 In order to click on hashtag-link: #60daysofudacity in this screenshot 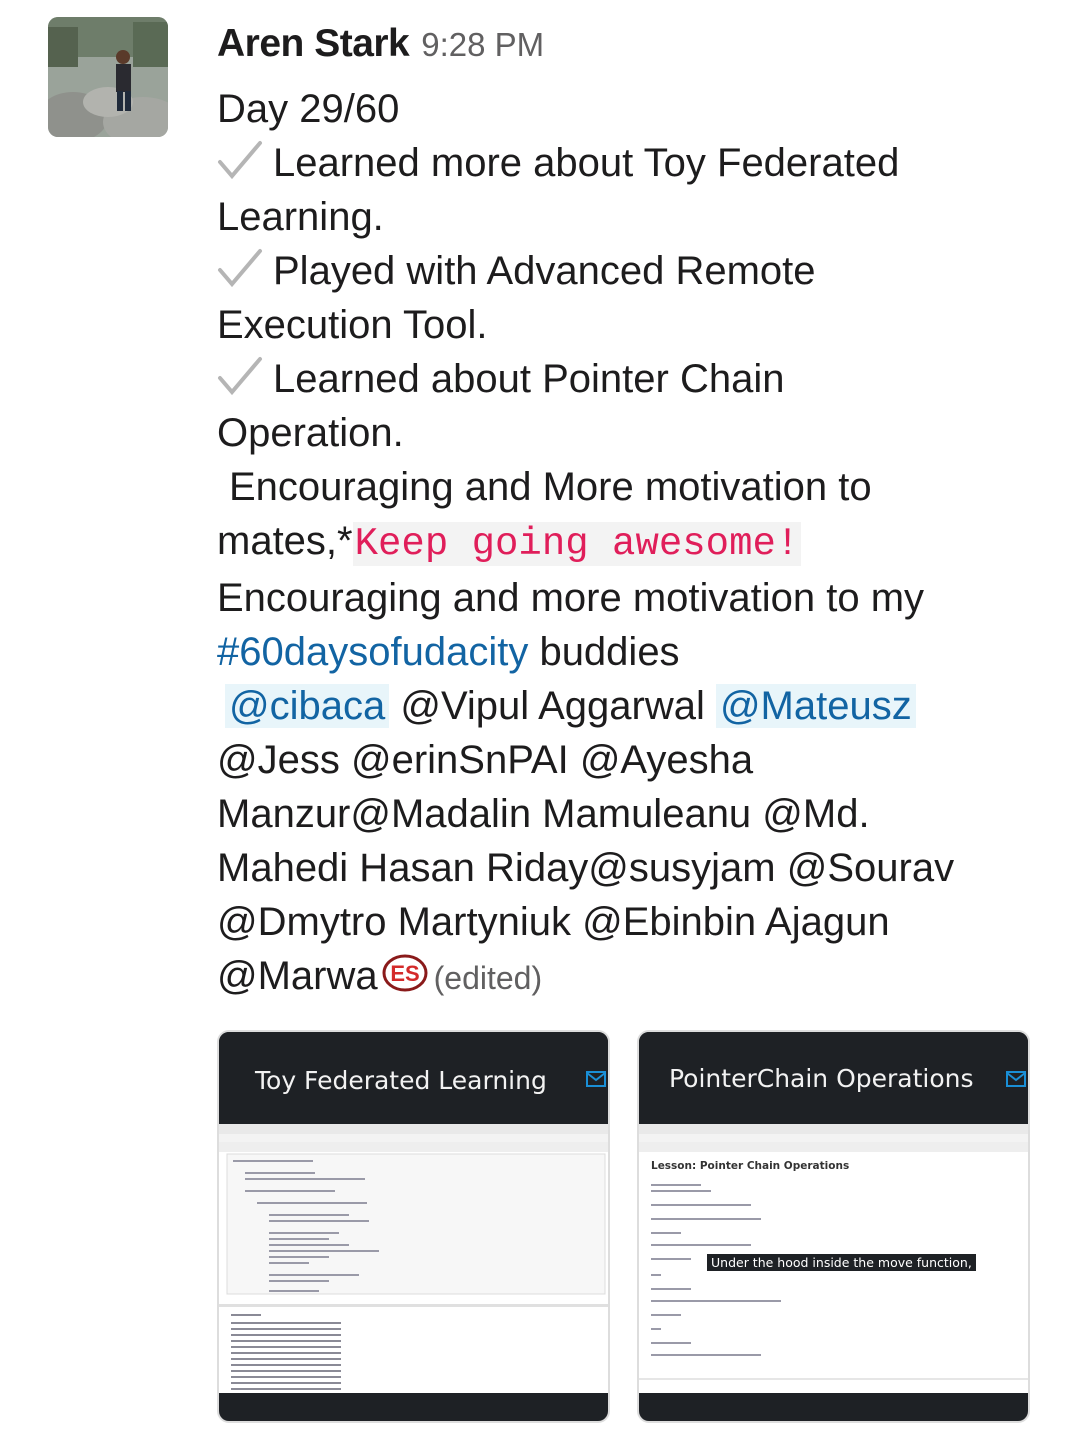, I will do `click(372, 652)`.